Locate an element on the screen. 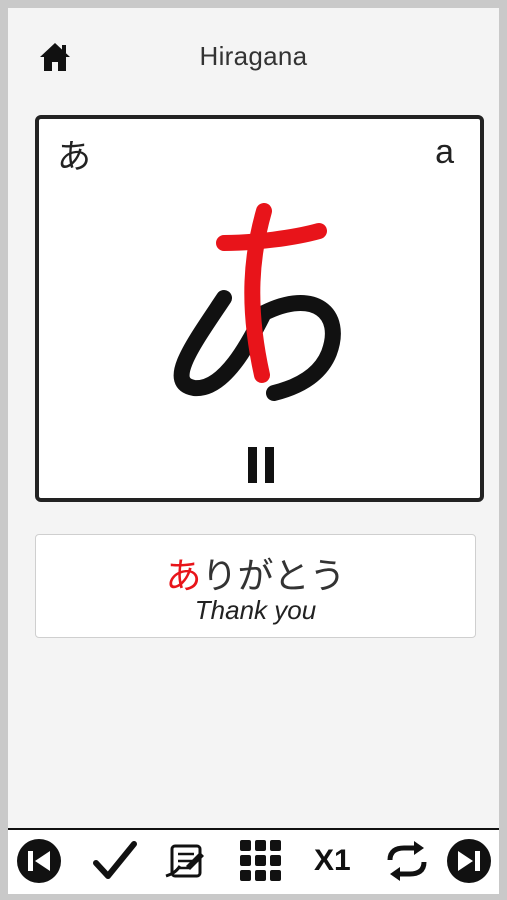 The height and width of the screenshot is (900, 507). repeat-icon is located at coordinates (407, 861).